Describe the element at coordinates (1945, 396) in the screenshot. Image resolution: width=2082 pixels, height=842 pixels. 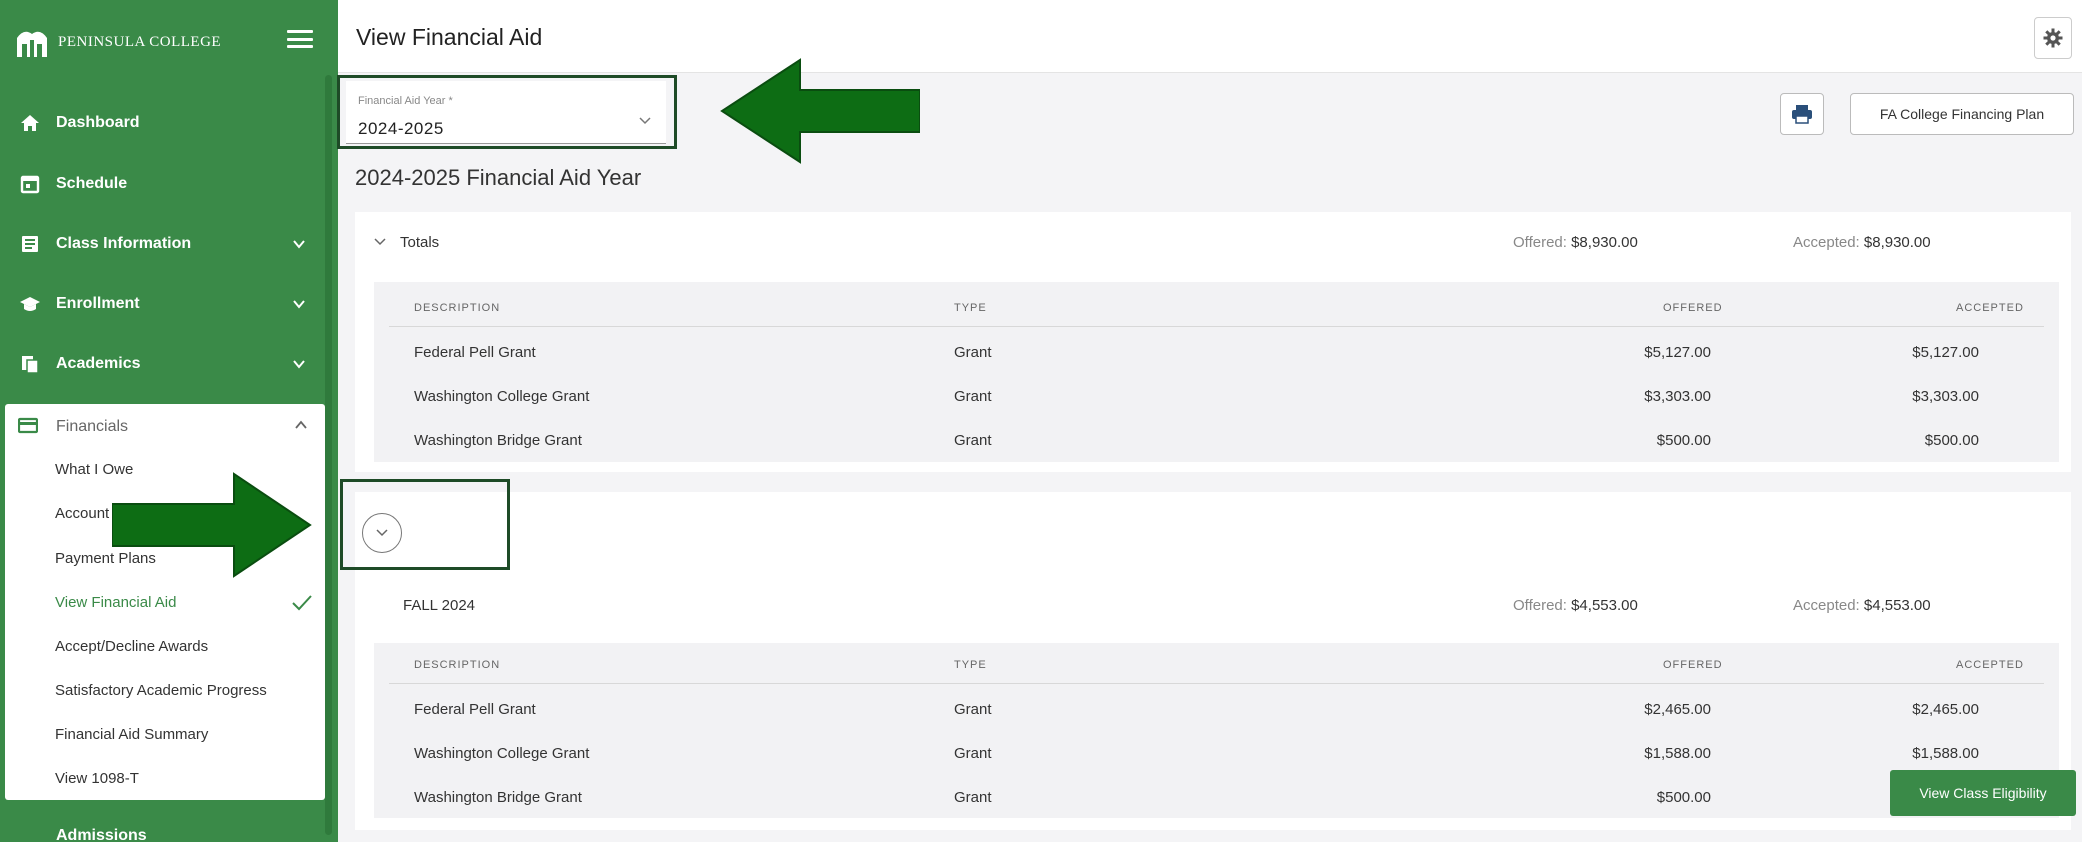
I see `row-accepted: $3,303.00` at that location.